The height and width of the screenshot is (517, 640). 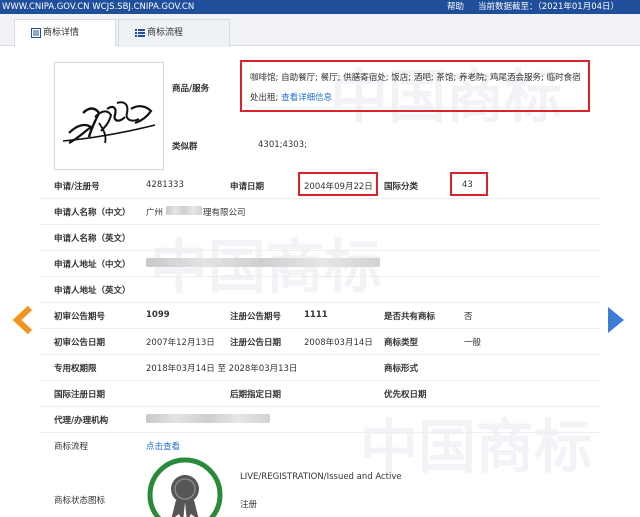 I want to click on applicant-name-redacted, so click(x=184, y=210).